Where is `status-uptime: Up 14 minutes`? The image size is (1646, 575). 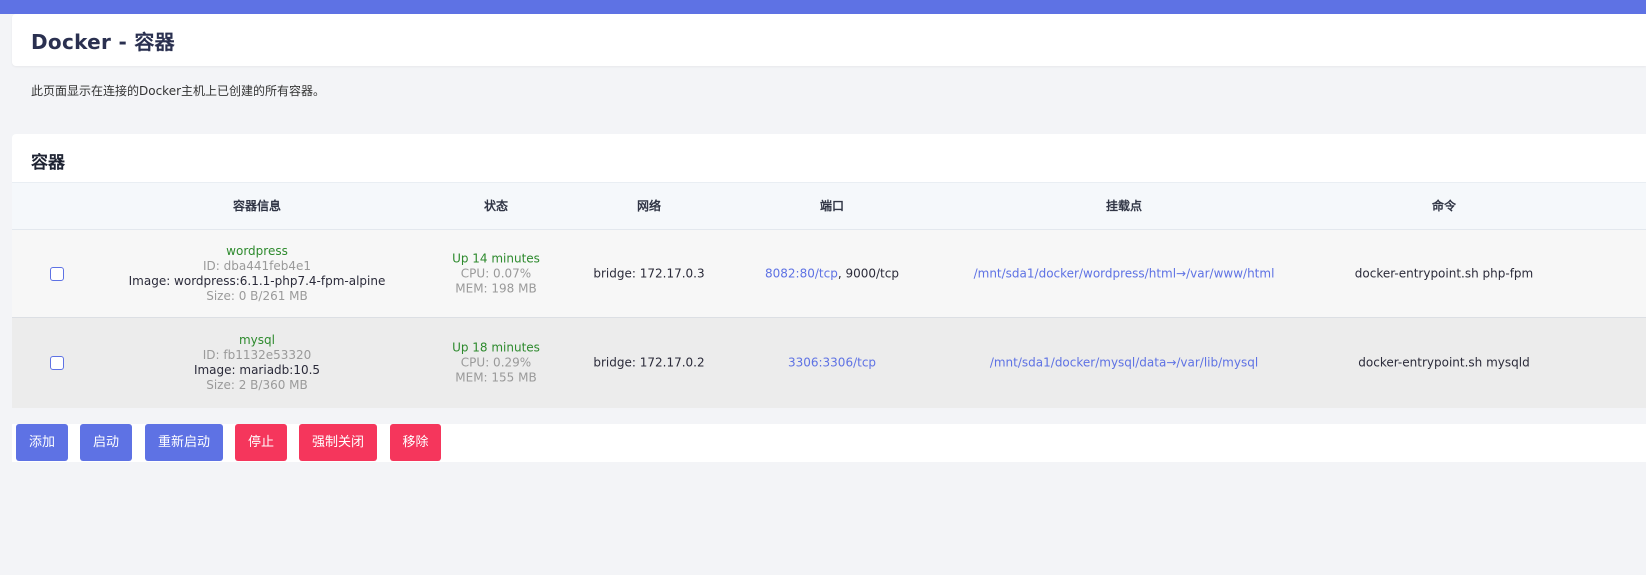 status-uptime: Up 14 minutes is located at coordinates (496, 258).